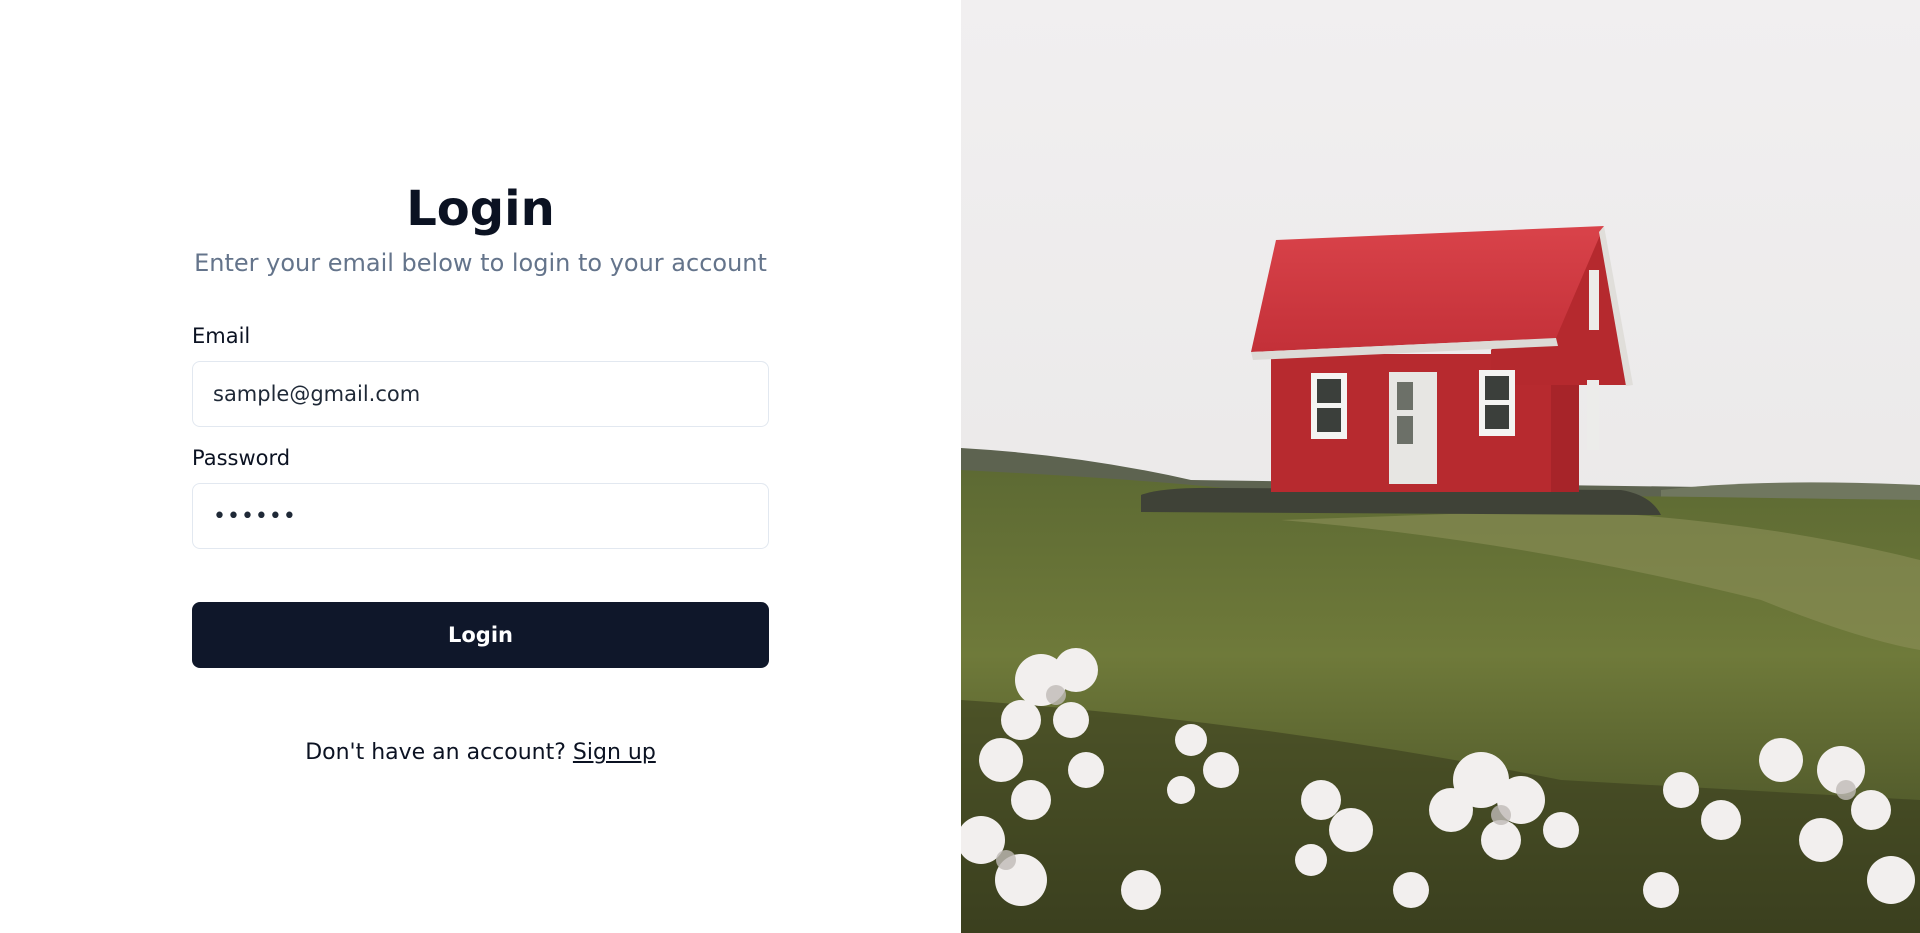  I want to click on signup-link: Sign up, so click(614, 752).